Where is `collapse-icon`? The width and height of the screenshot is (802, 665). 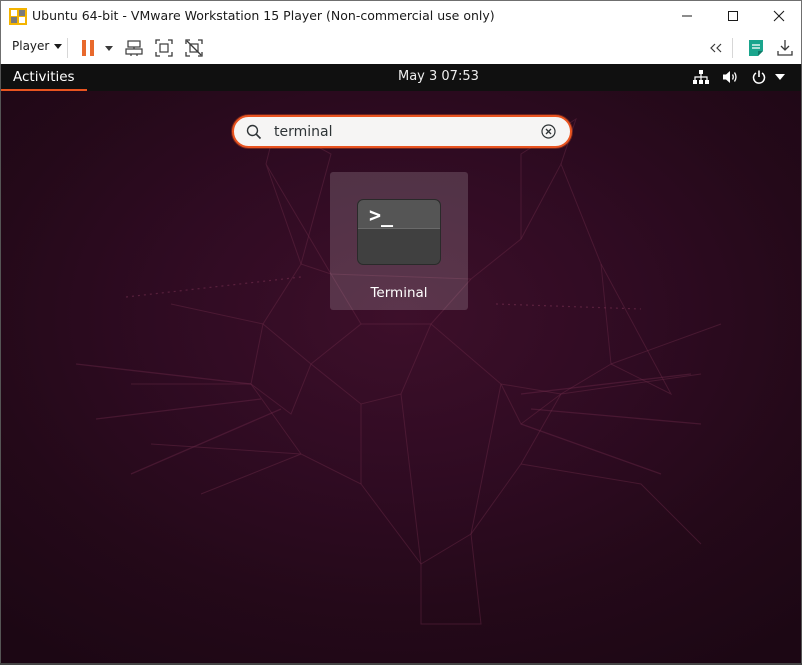 collapse-icon is located at coordinates (716, 48).